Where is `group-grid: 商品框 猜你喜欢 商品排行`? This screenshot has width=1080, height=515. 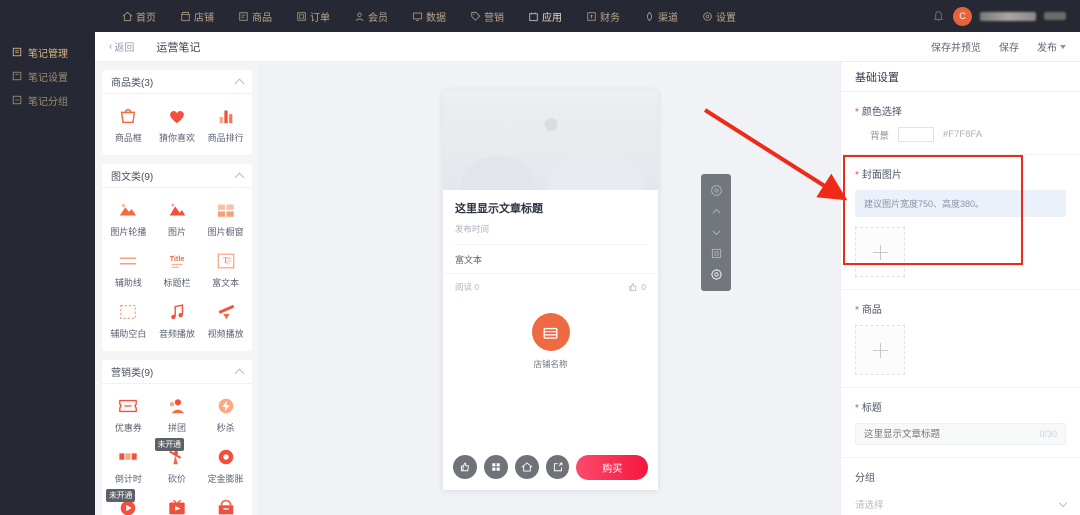
group-grid: 商品框 猜你喜欢 商品排行 is located at coordinates (177, 124).